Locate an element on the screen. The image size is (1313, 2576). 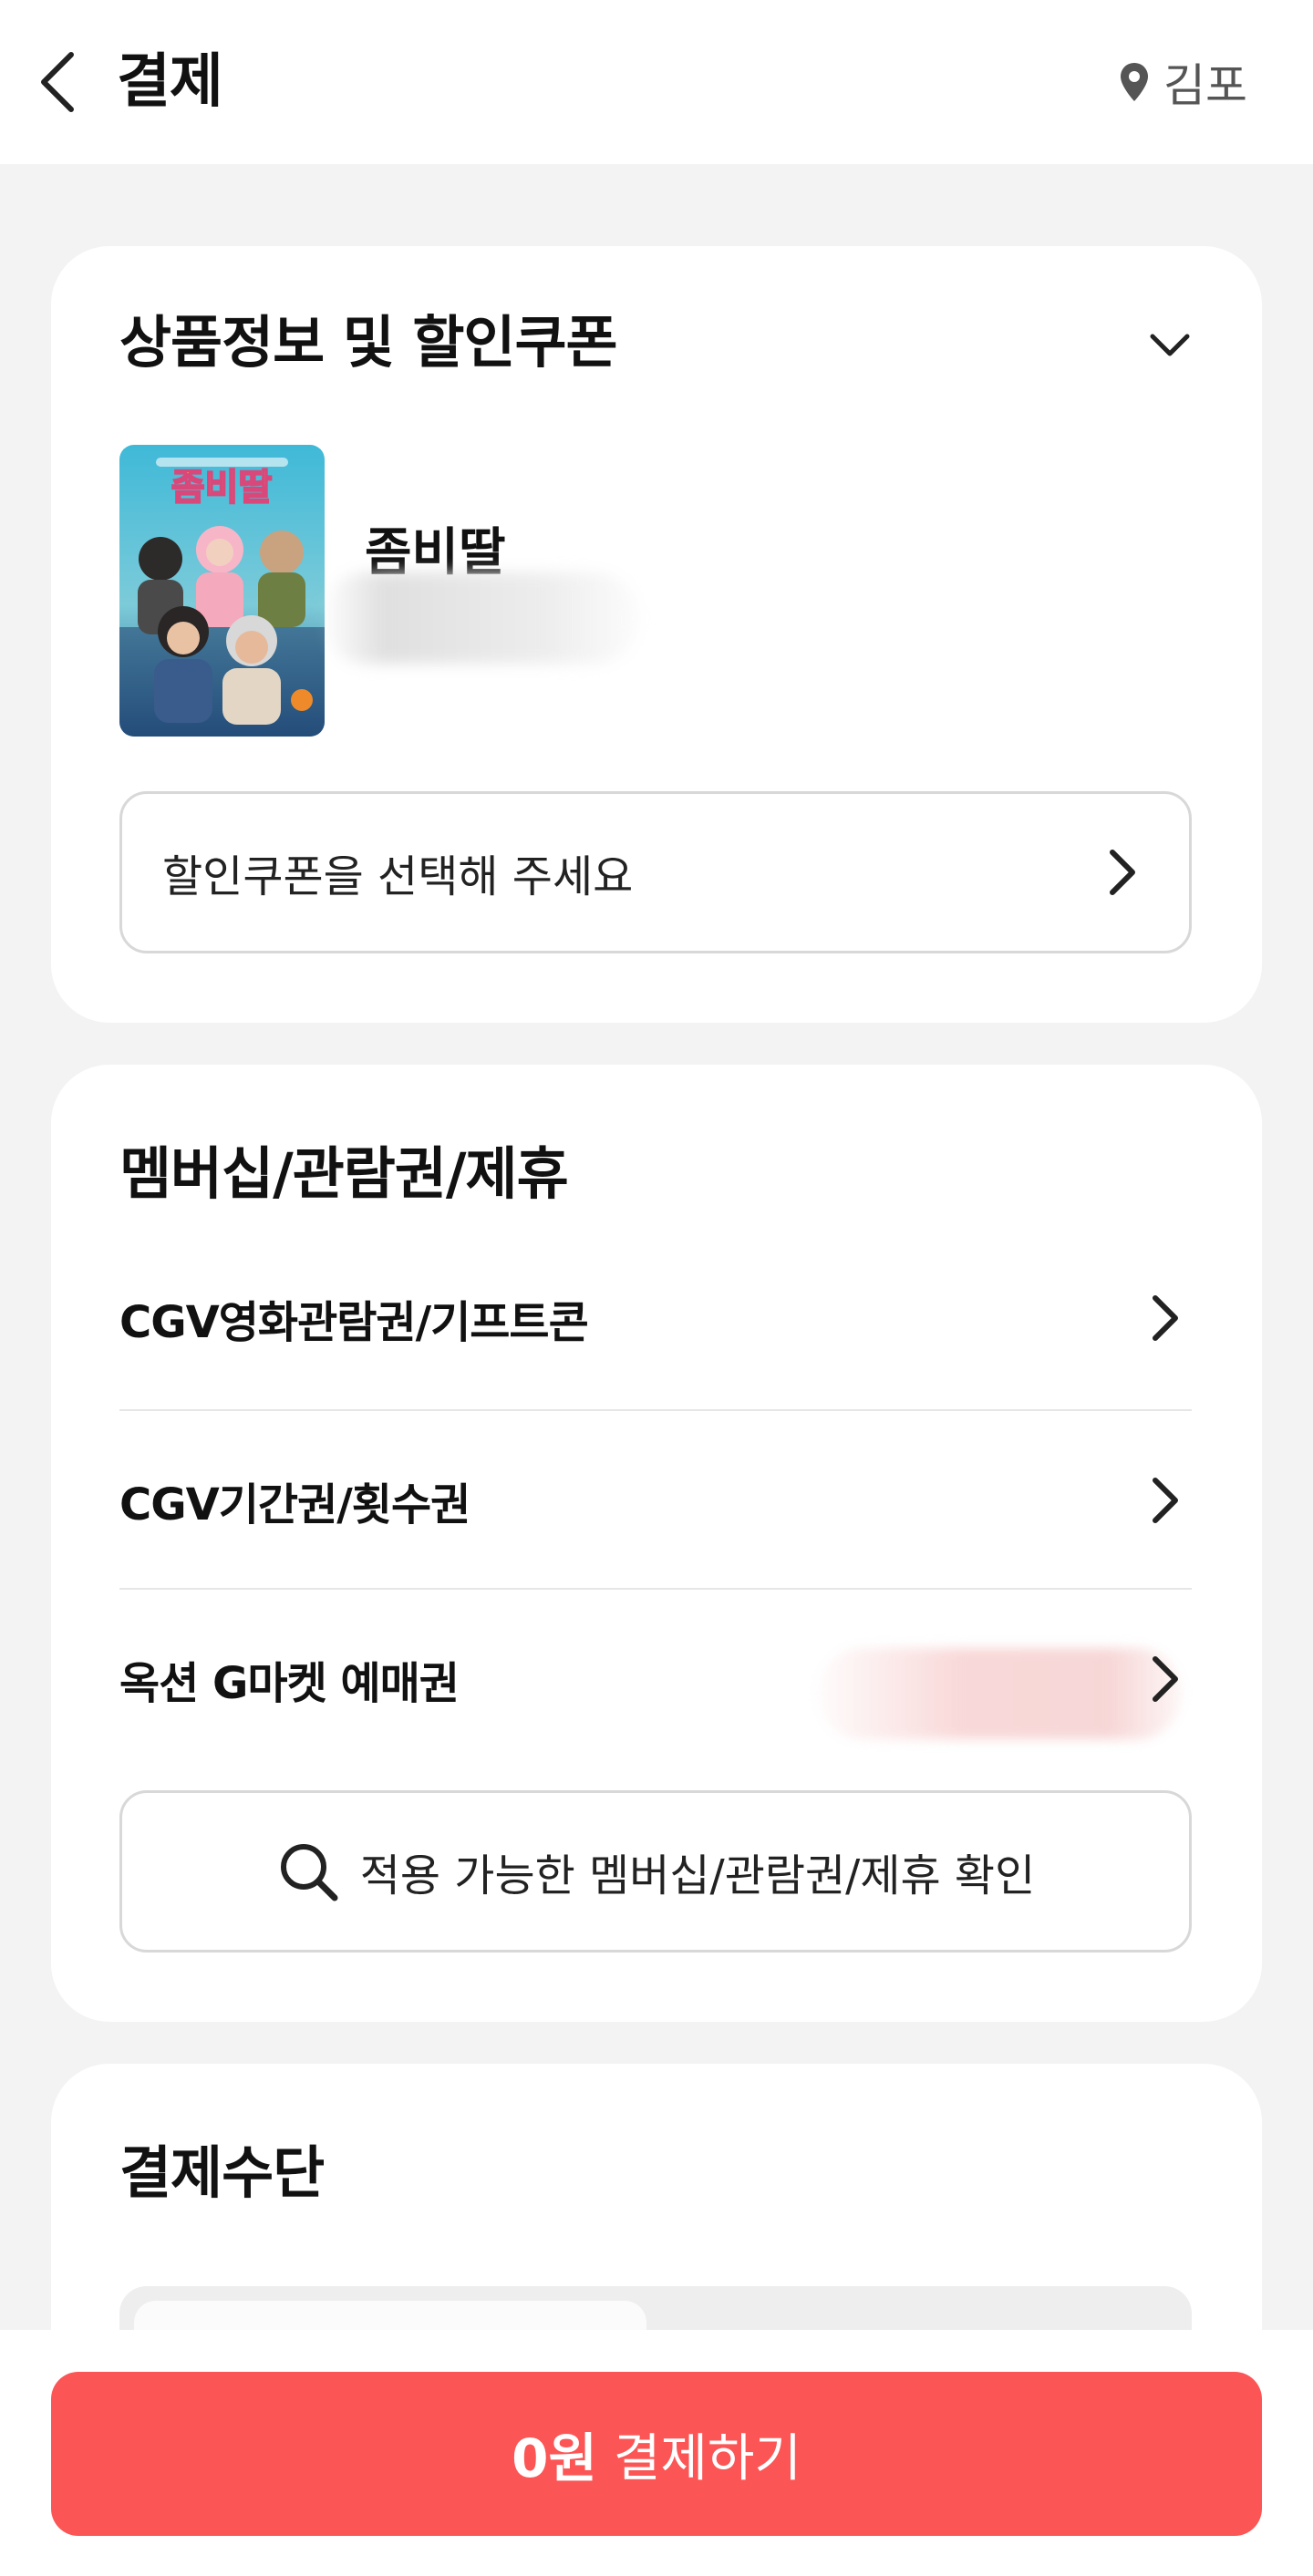
list-item-label: CGV영화관람권/기프트콘 is located at coordinates (354, 1322).